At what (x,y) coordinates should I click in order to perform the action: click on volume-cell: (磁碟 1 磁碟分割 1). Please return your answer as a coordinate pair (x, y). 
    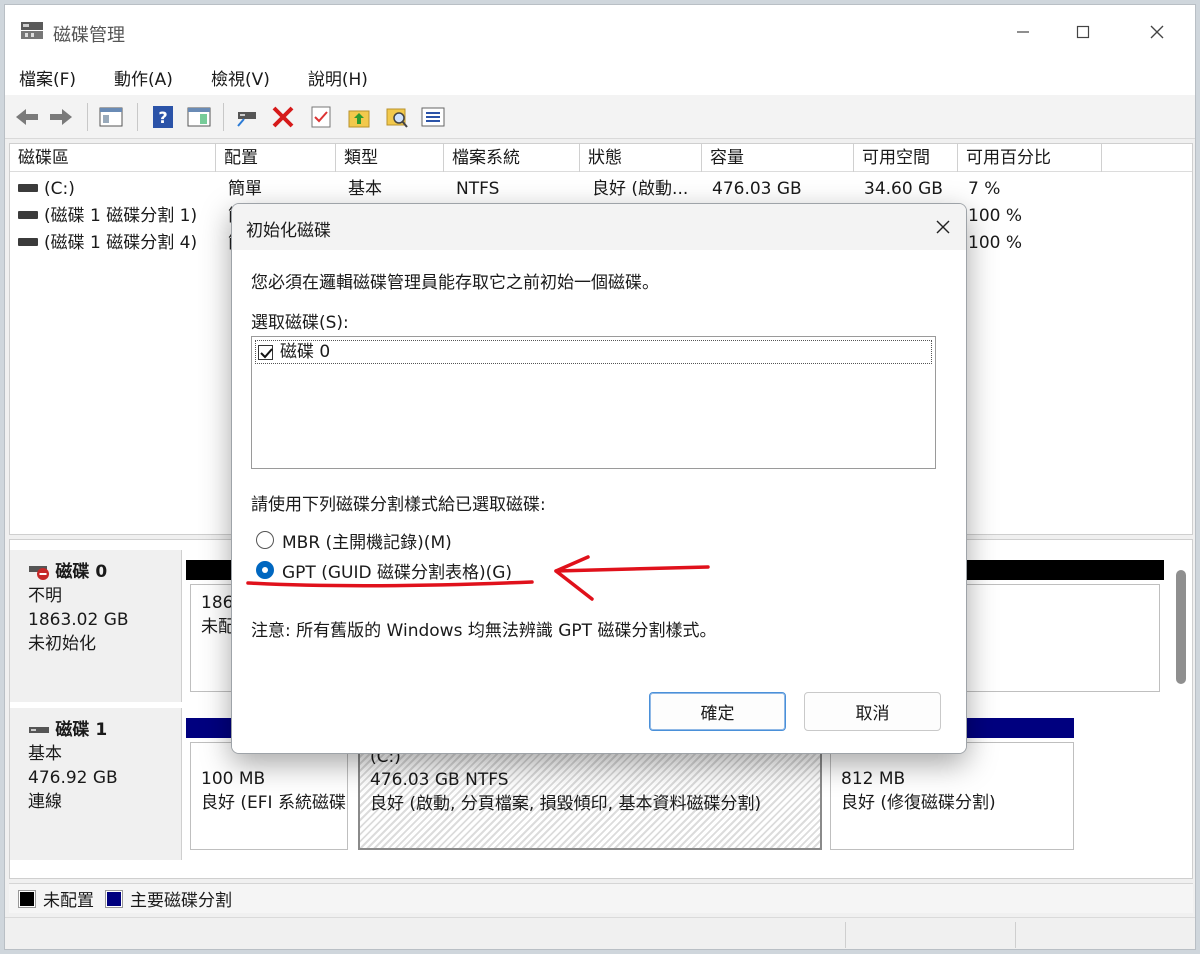
    Looking at the image, I should click on (113, 216).